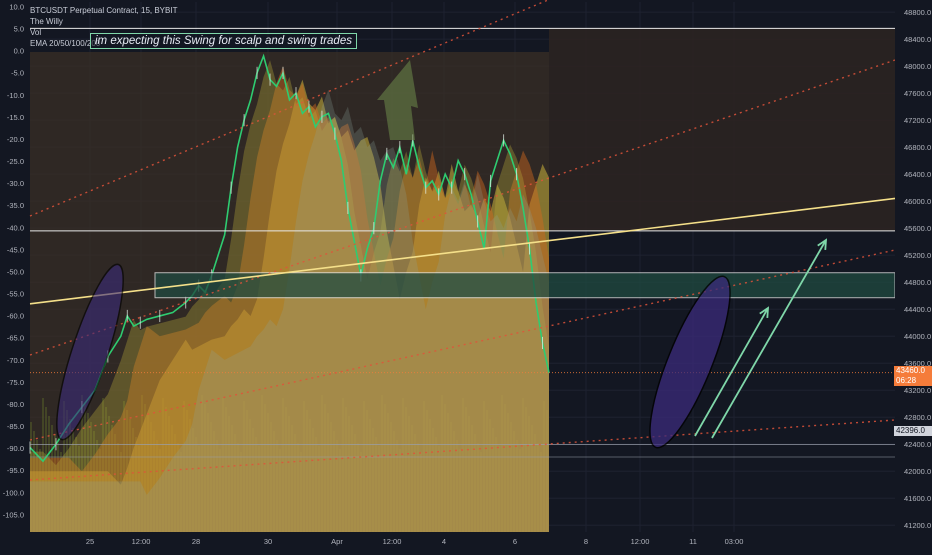 The height and width of the screenshot is (555, 932). I want to click on upper-range-shade, so click(722, 129).